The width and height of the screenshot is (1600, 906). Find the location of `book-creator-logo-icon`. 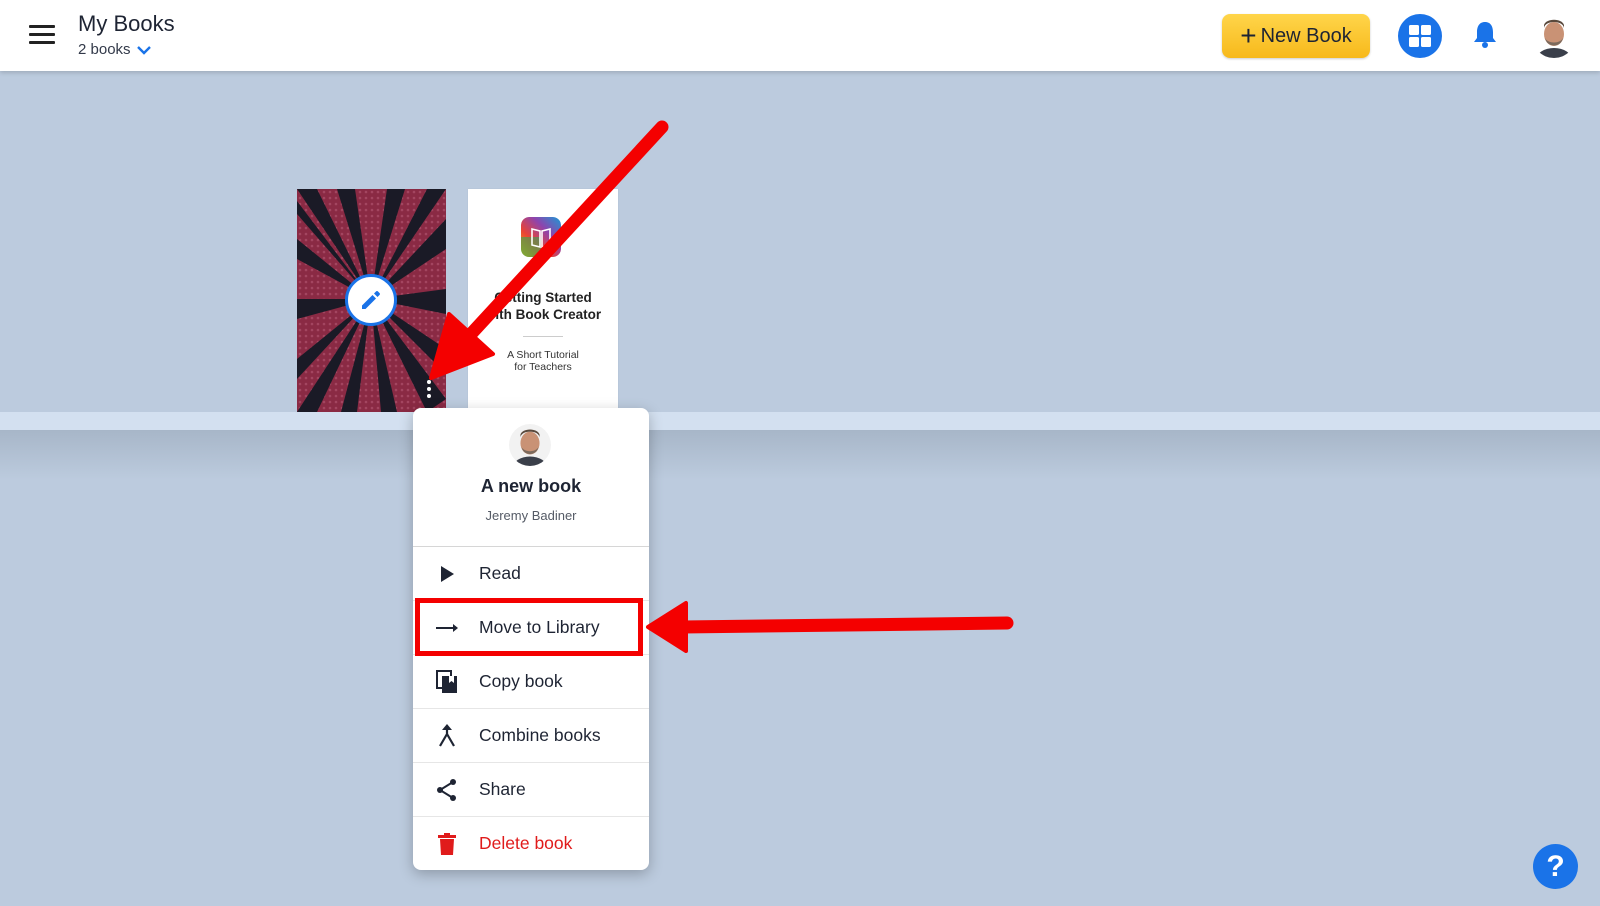

book-creator-logo-icon is located at coordinates (541, 237).